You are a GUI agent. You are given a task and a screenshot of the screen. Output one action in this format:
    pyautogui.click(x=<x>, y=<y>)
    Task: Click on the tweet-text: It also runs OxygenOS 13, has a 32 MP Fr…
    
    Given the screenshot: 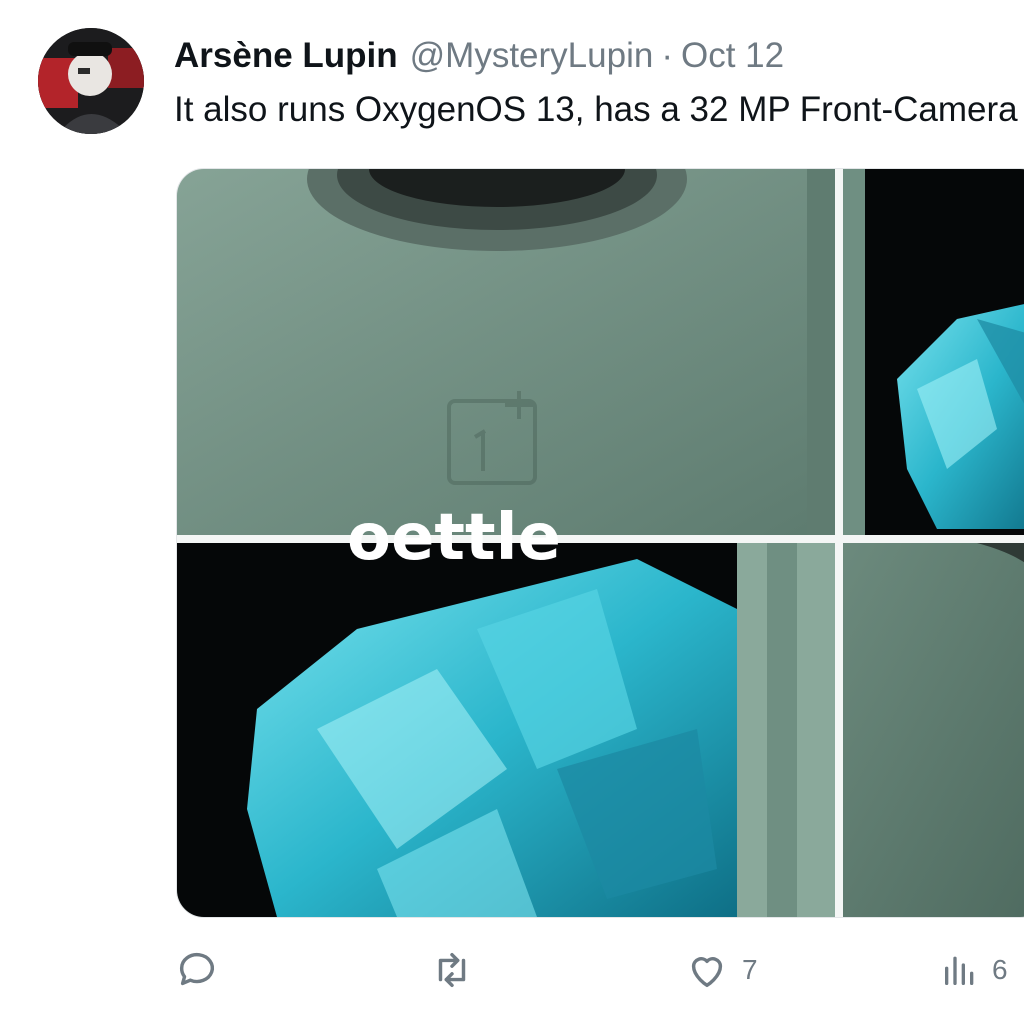 What is the action you would take?
    pyautogui.click(x=596, y=109)
    